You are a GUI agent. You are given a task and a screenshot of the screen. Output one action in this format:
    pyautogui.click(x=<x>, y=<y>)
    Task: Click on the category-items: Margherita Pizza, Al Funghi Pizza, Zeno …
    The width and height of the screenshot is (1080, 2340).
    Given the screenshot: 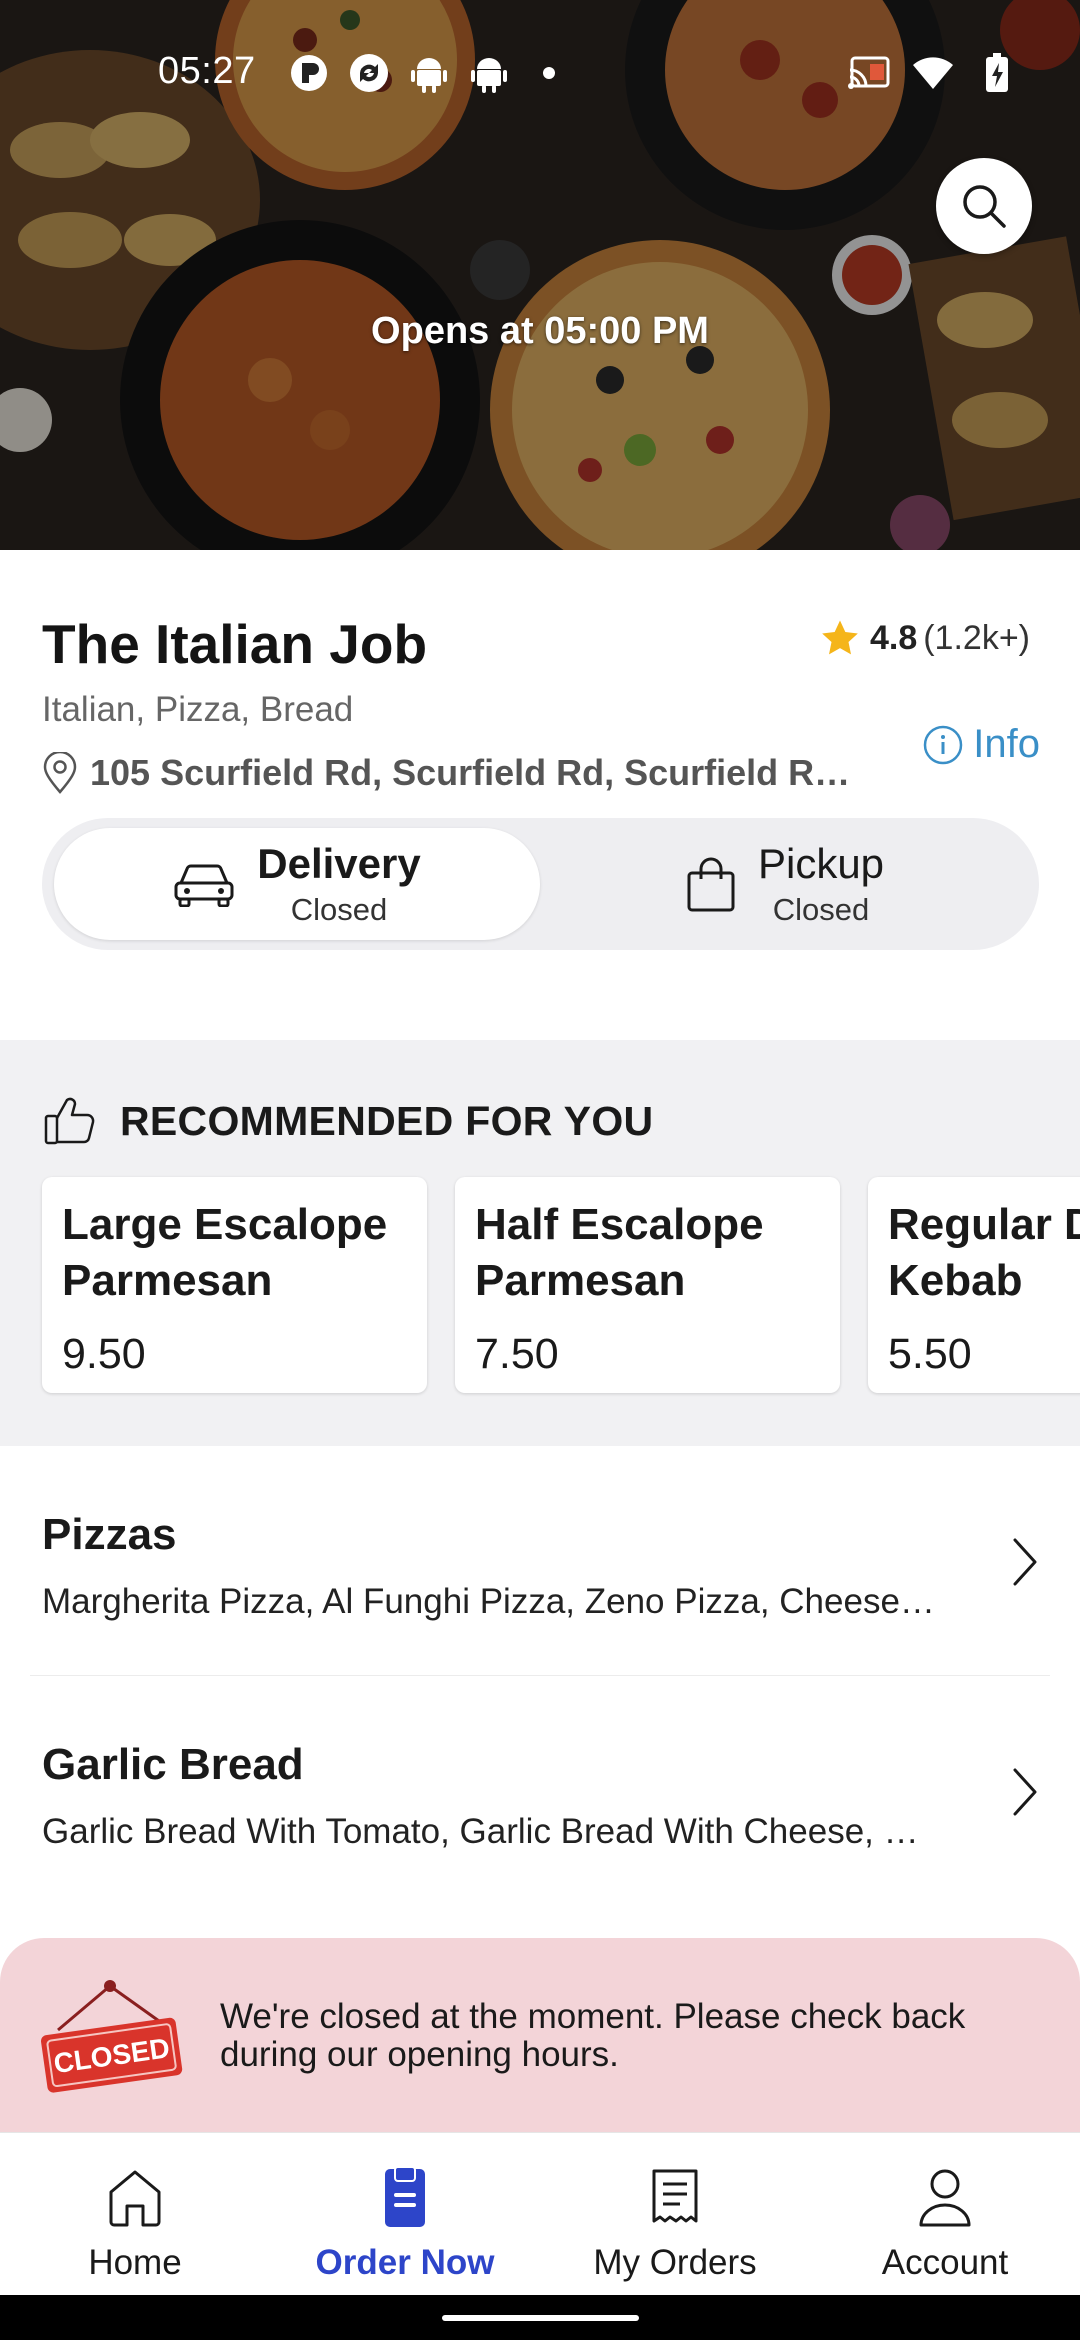 What is the action you would take?
    pyautogui.click(x=492, y=1601)
    